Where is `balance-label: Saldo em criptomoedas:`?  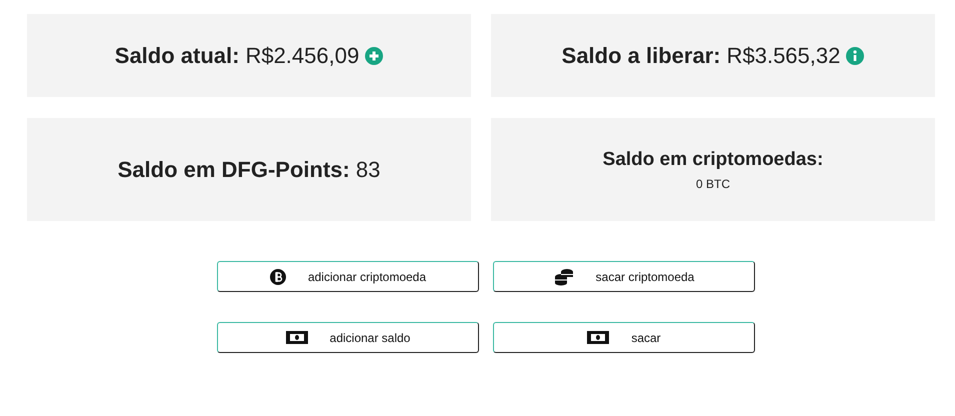
balance-label: Saldo em criptomoedas: is located at coordinates (713, 159).